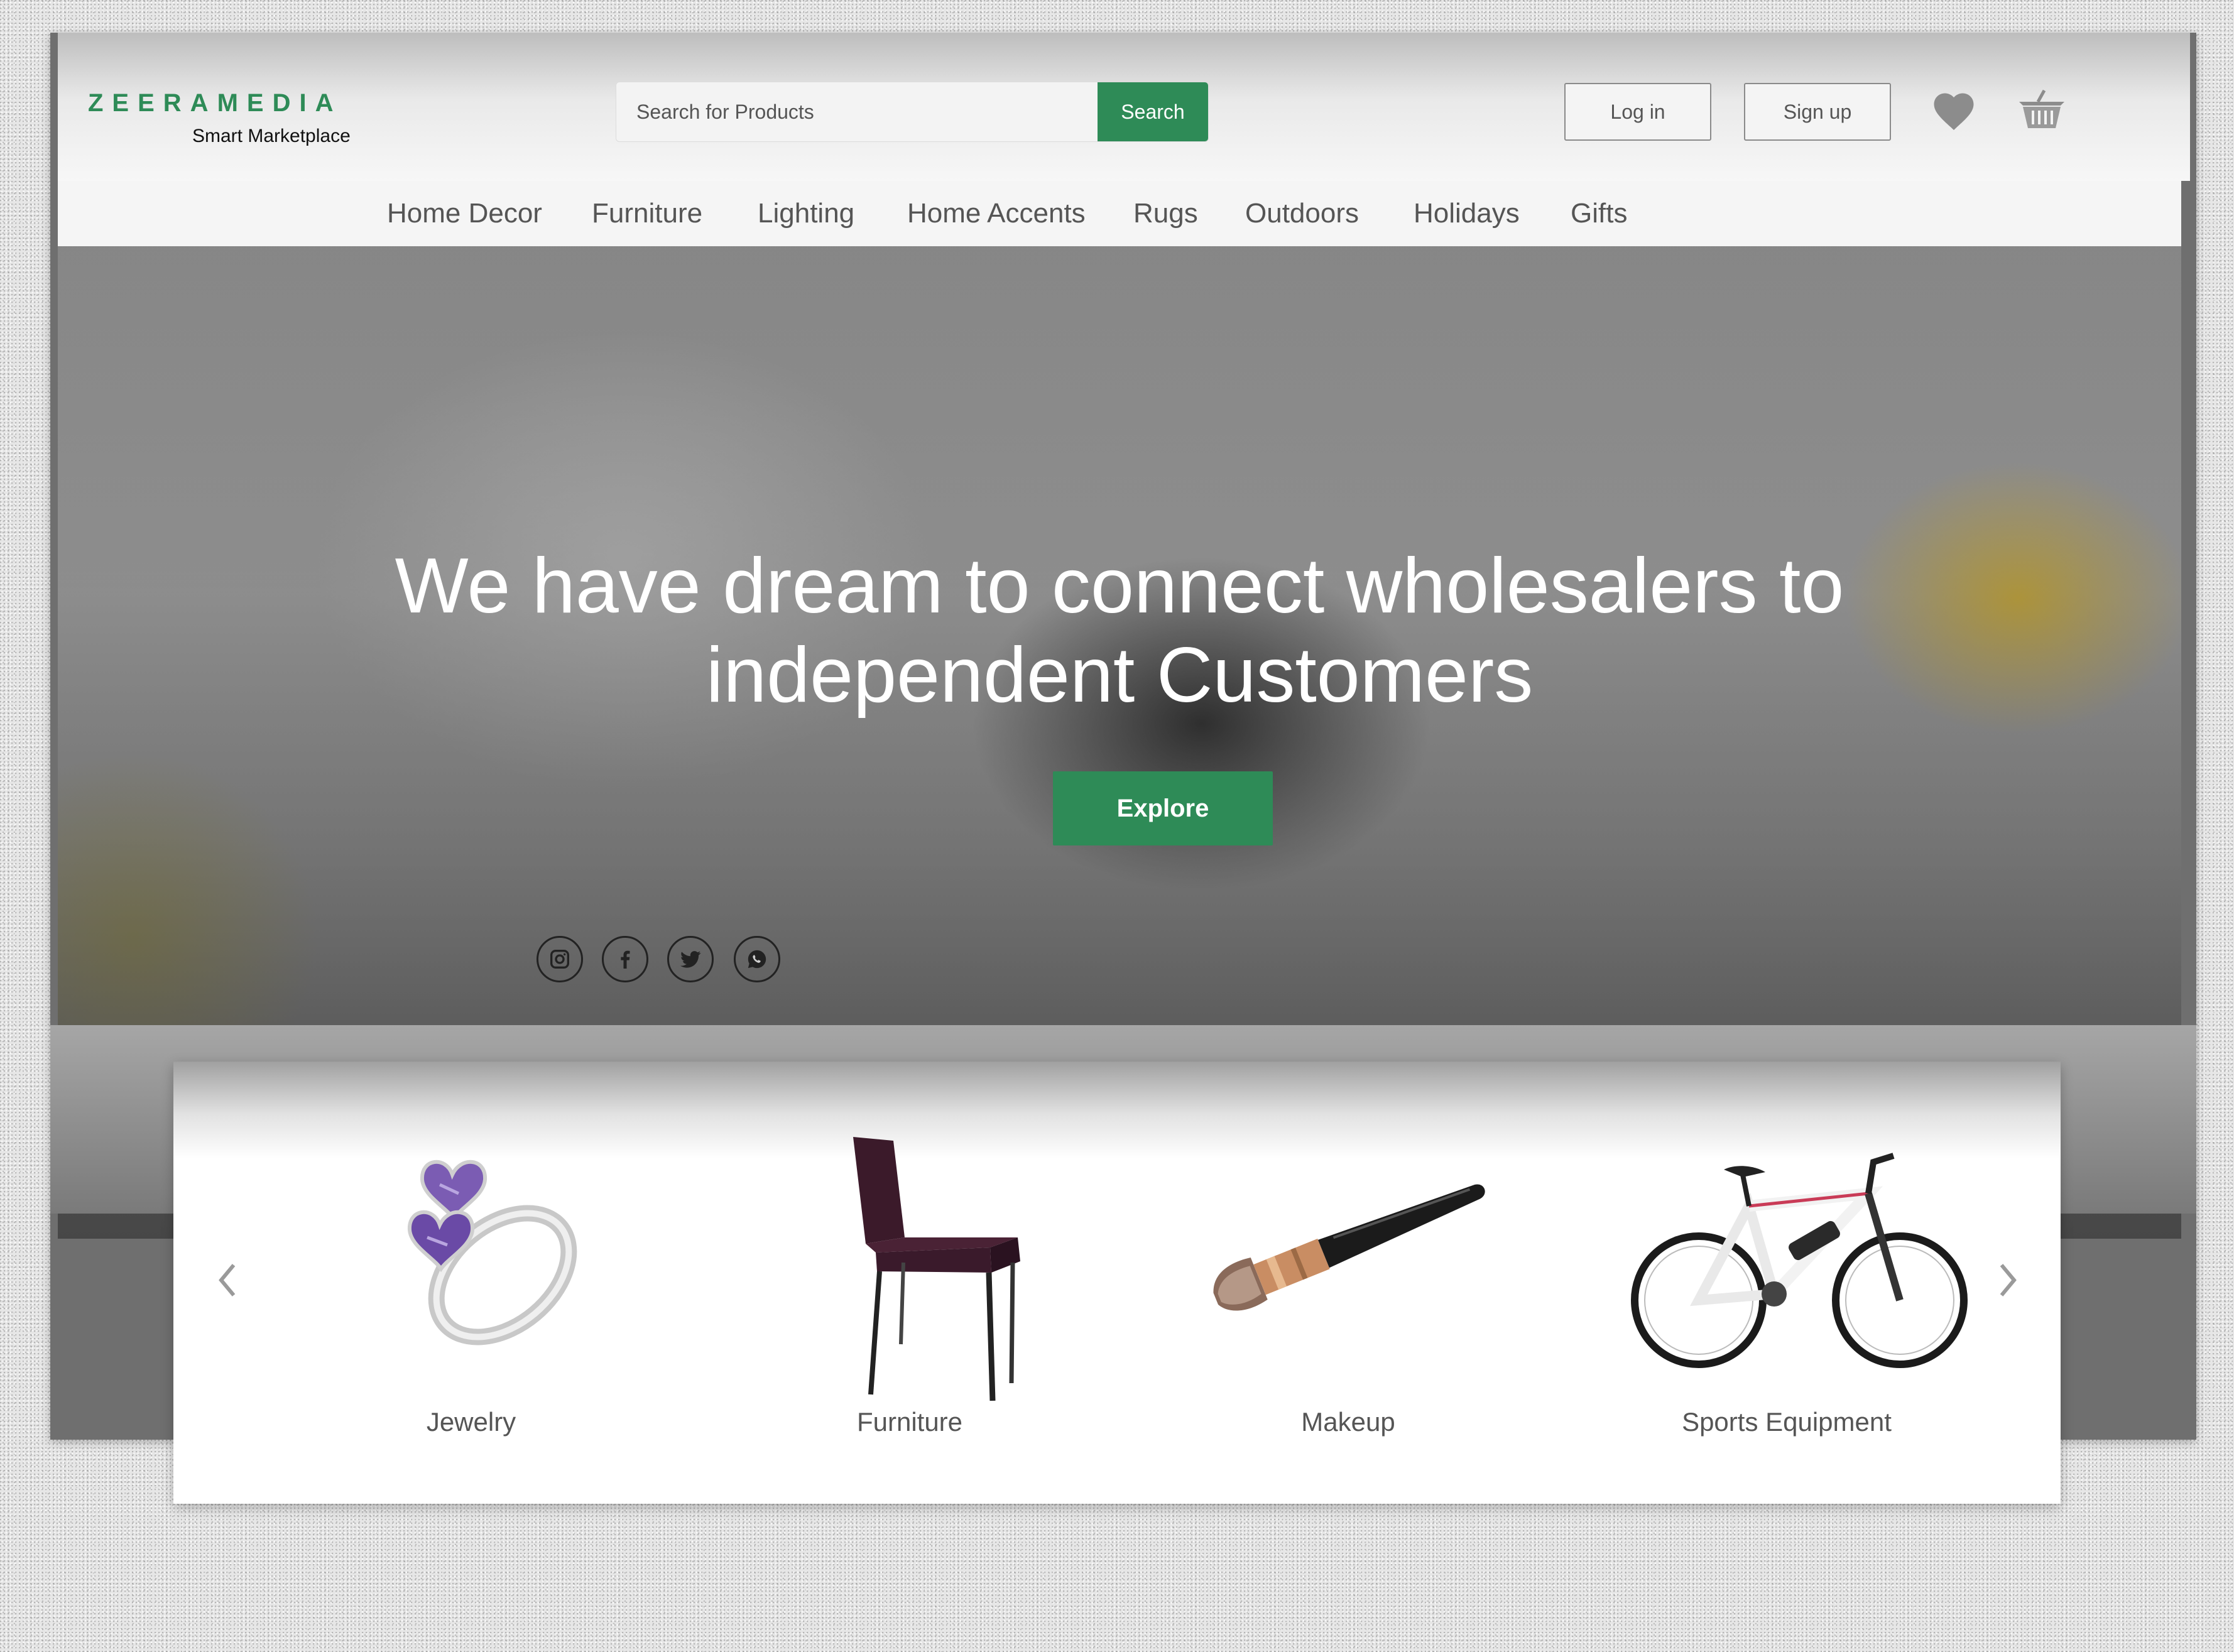 The width and height of the screenshot is (2234, 1652). I want to click on hero-title-line-2: independent Customers, so click(1120, 676).